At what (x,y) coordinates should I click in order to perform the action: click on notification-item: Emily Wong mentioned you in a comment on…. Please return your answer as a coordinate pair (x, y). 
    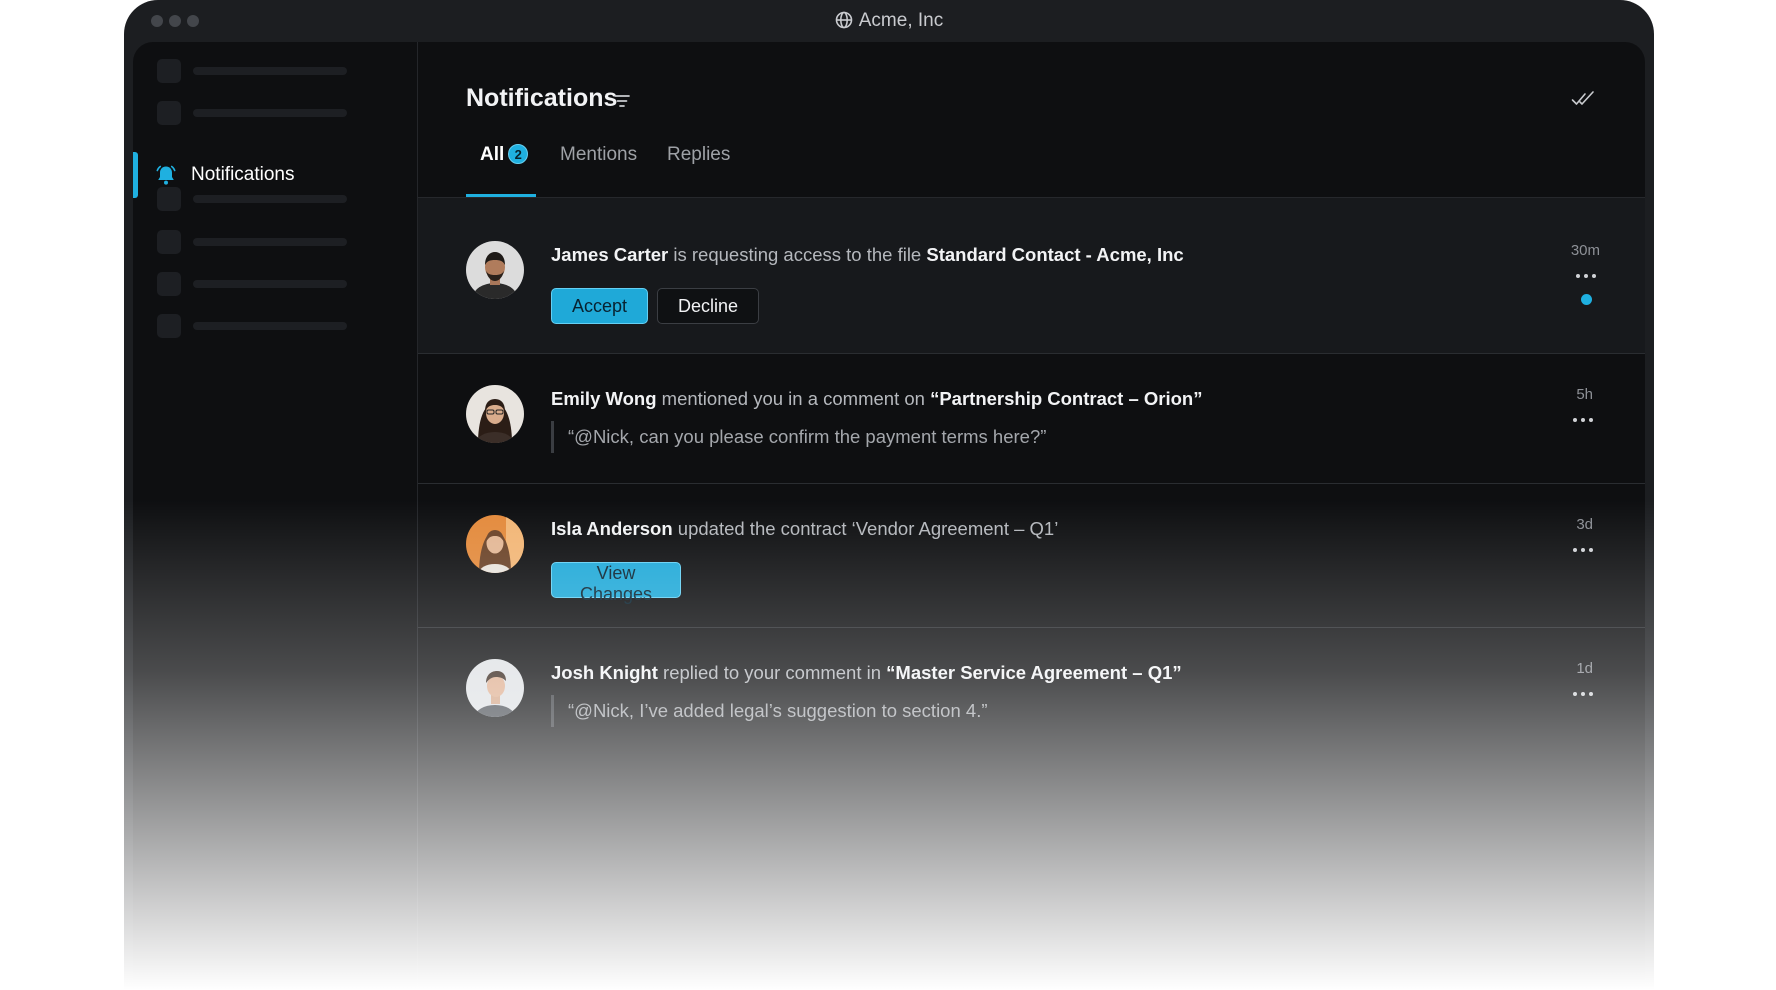
    Looking at the image, I should click on (1031, 419).